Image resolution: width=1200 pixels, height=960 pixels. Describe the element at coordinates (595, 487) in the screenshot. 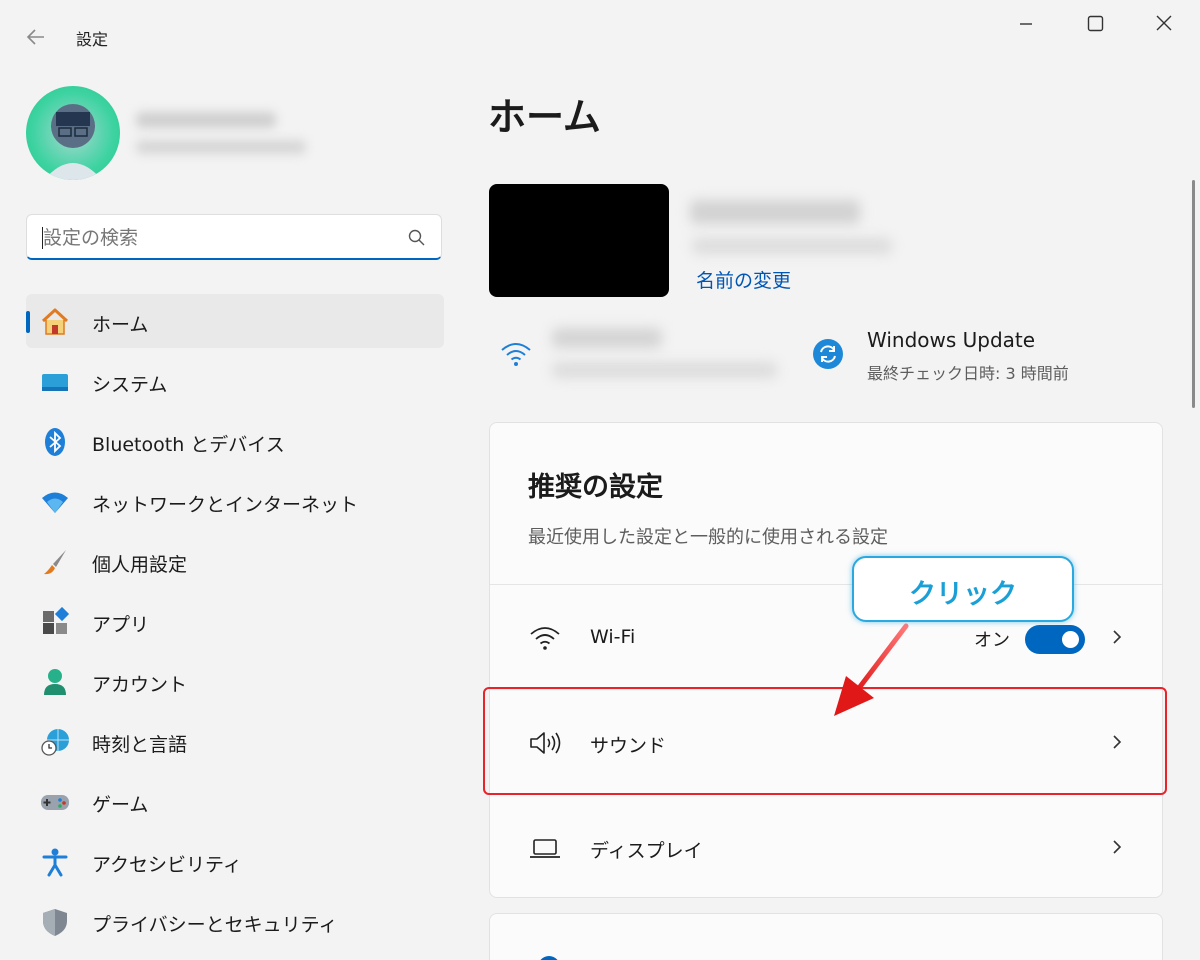

I see `card-title: 推奨の設定` at that location.